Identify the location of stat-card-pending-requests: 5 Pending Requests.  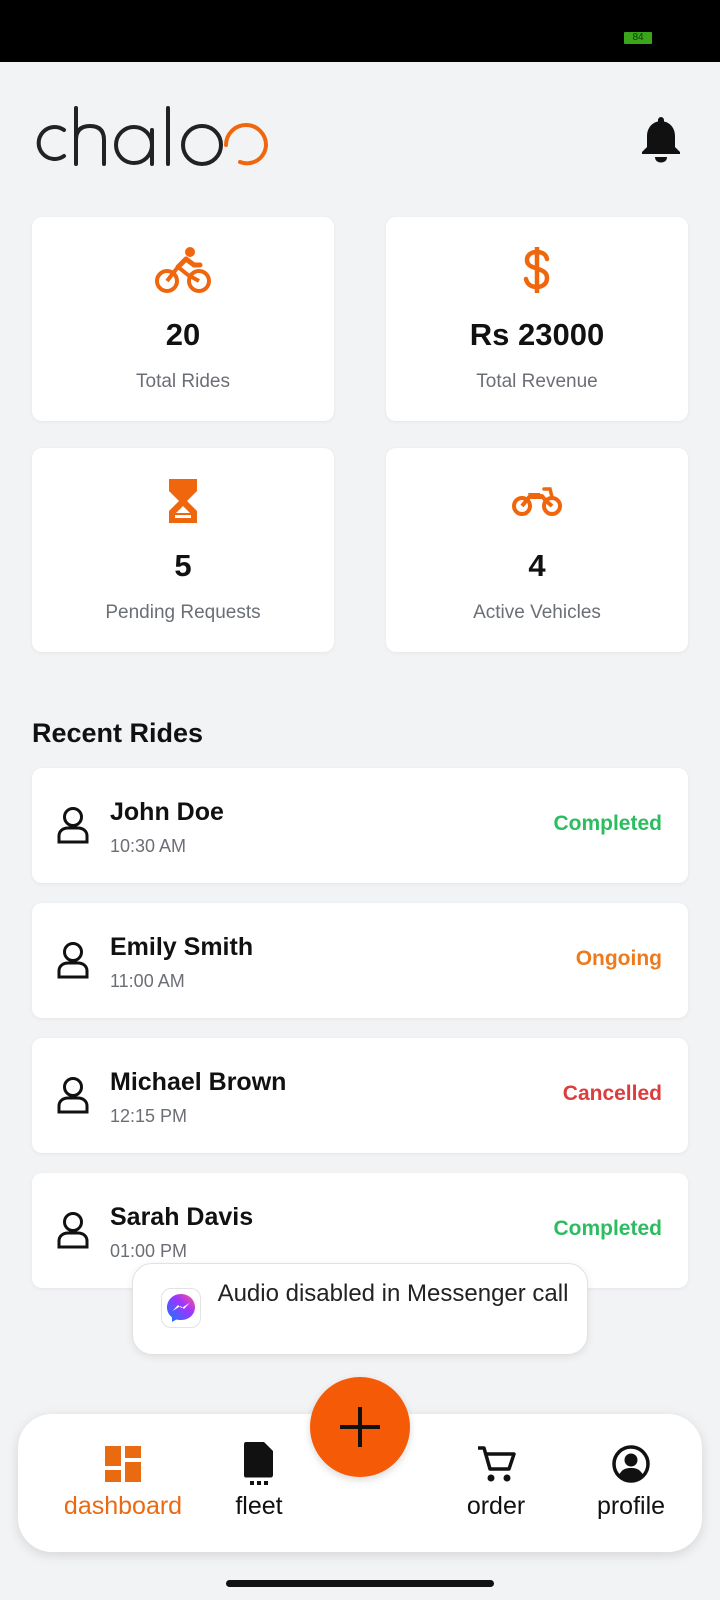
(183, 550).